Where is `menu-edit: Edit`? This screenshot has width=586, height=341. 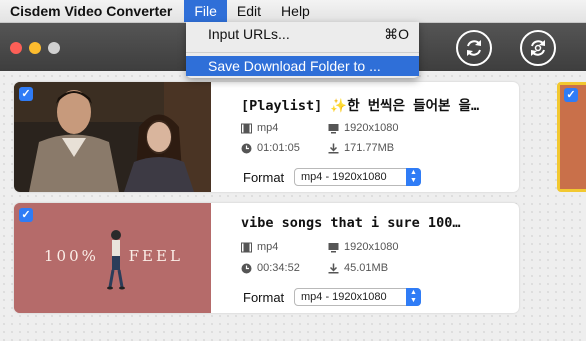 menu-edit: Edit is located at coordinates (249, 11).